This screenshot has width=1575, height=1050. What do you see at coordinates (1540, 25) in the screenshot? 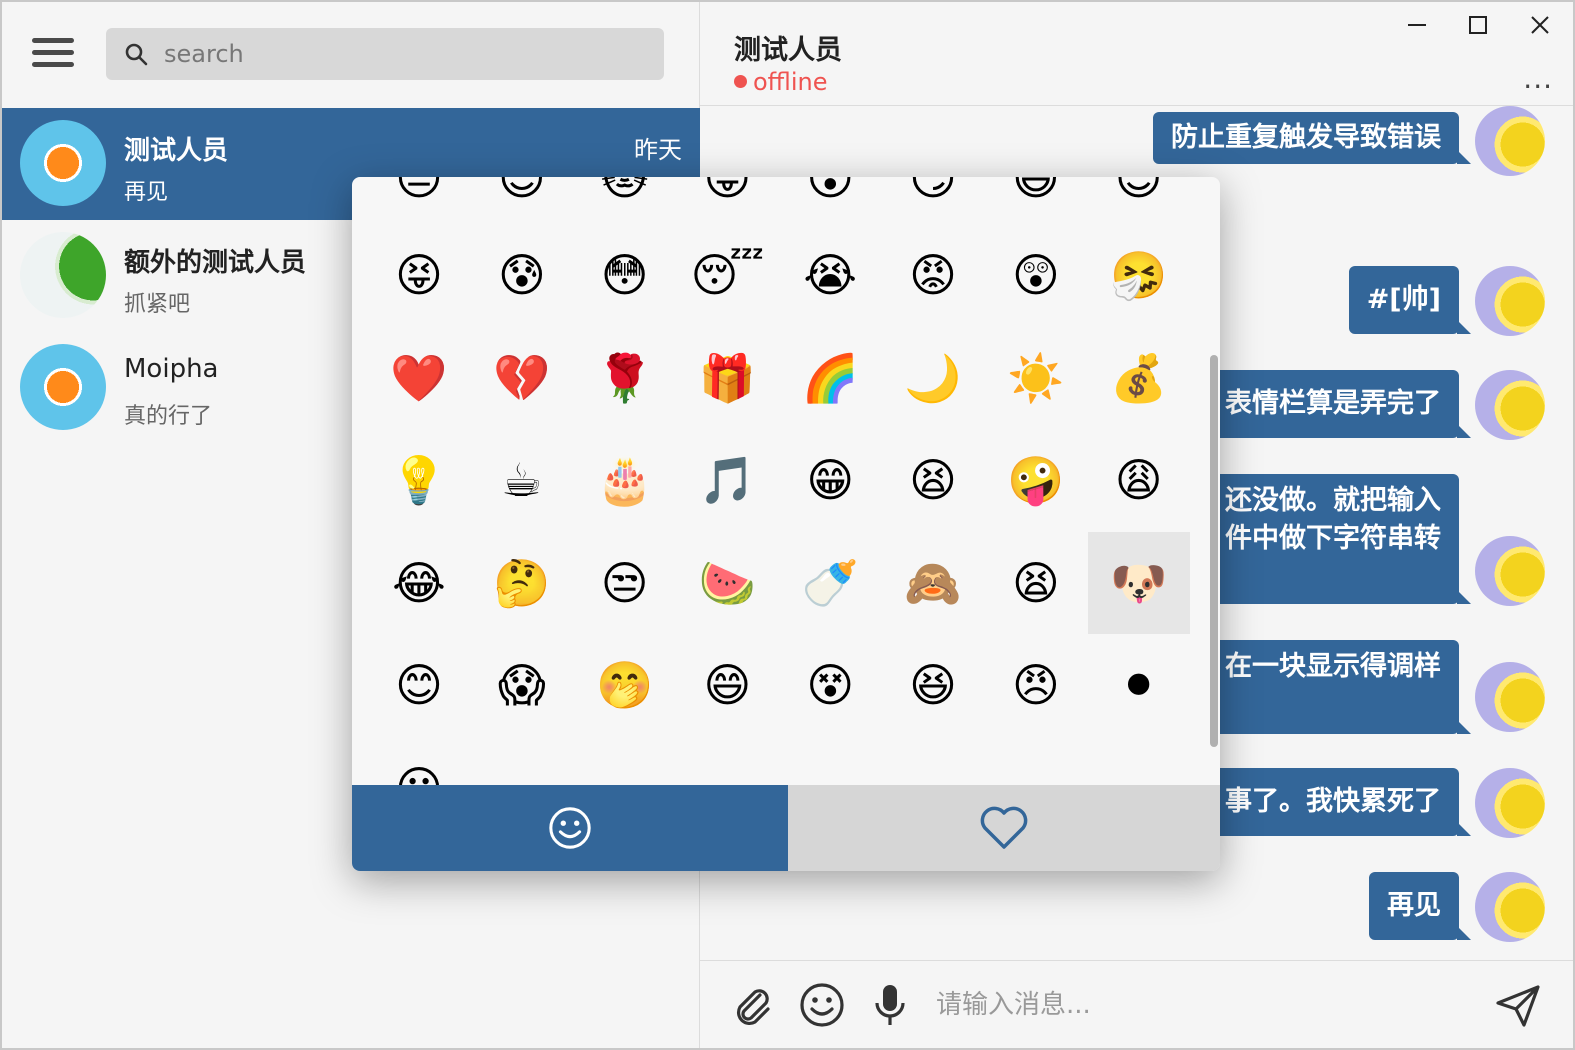
I see `close-icon` at bounding box center [1540, 25].